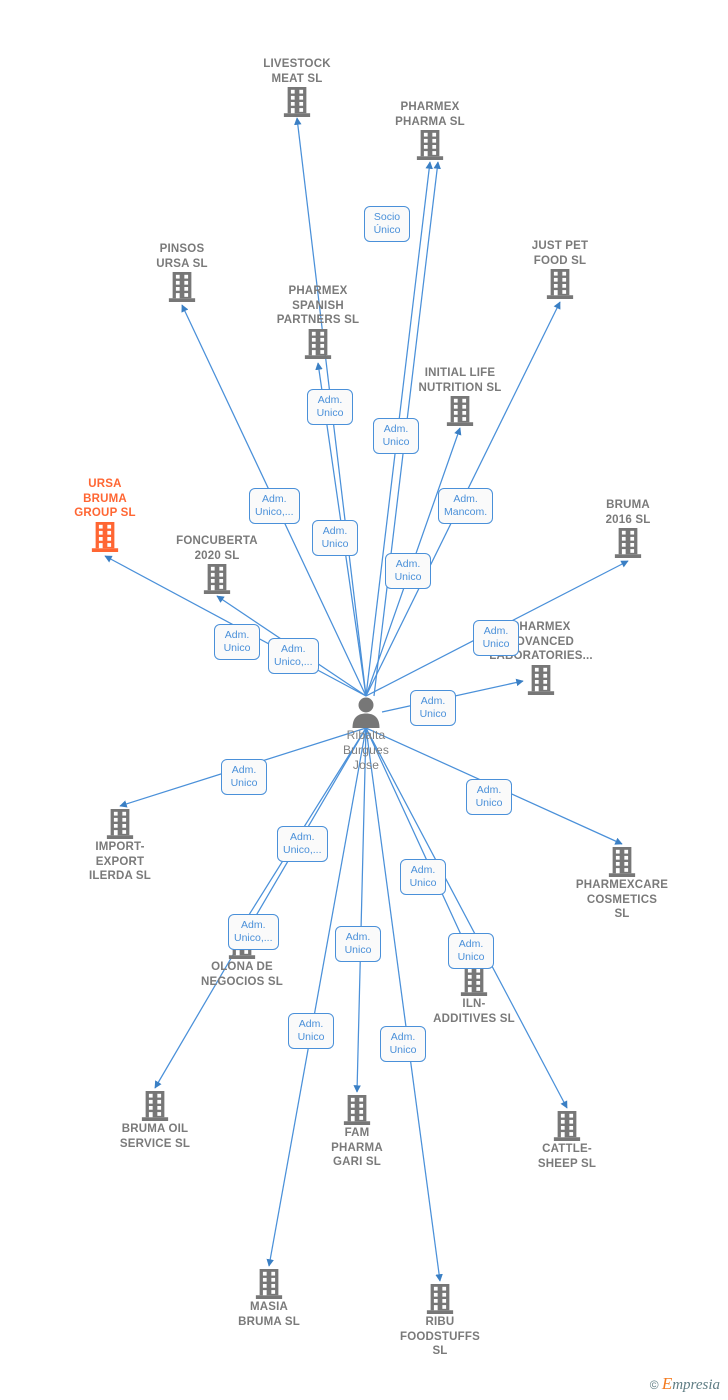  I want to click on node-just-pet-food: JUST PET FOOD SL, so click(560, 269).